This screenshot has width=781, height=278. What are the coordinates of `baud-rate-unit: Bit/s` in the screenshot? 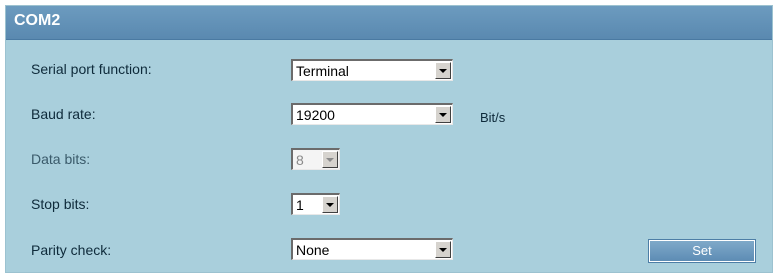 It's located at (493, 117).